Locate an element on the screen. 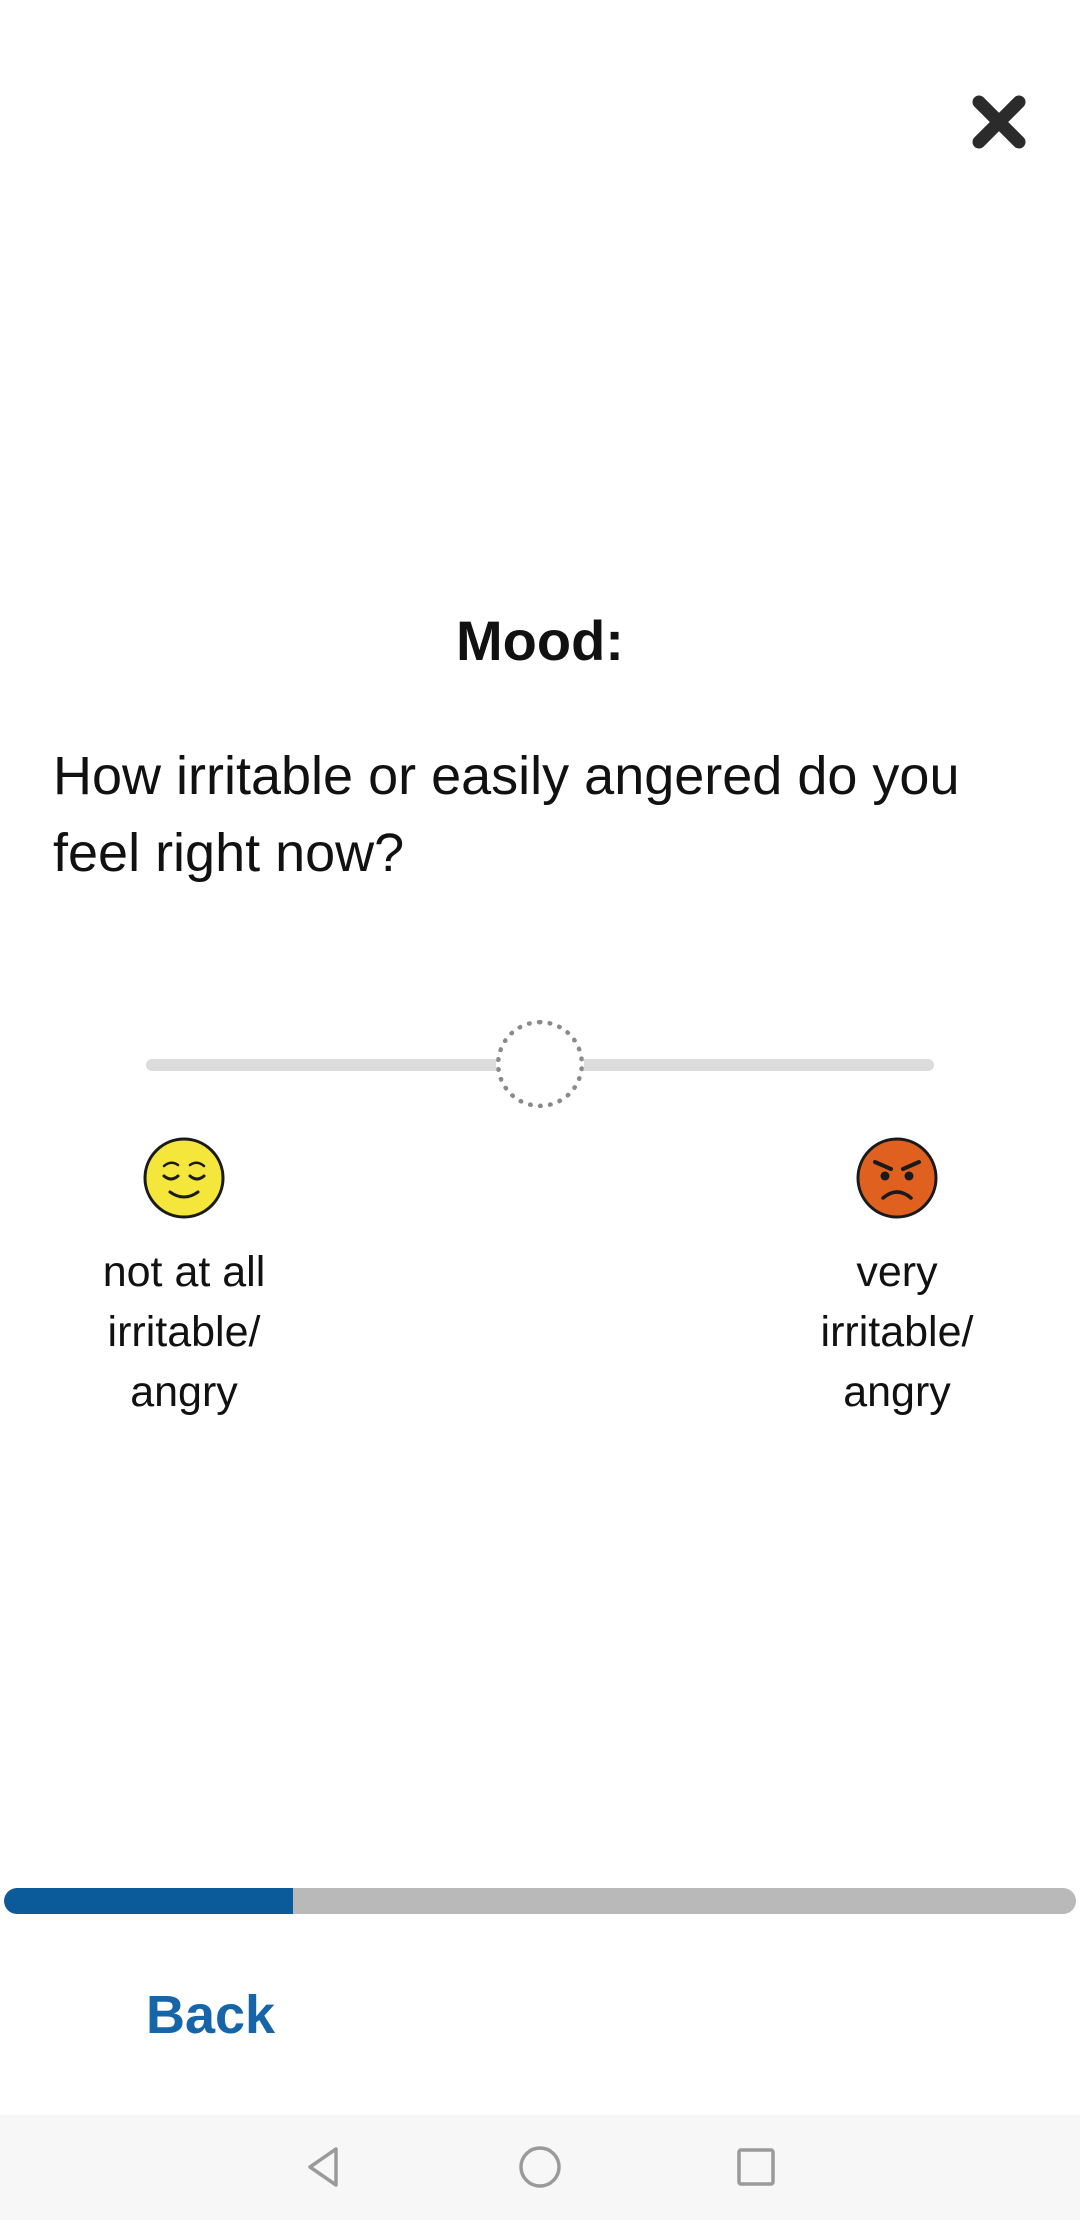 This screenshot has height=2220, width=1080. close-button is located at coordinates (999, 122).